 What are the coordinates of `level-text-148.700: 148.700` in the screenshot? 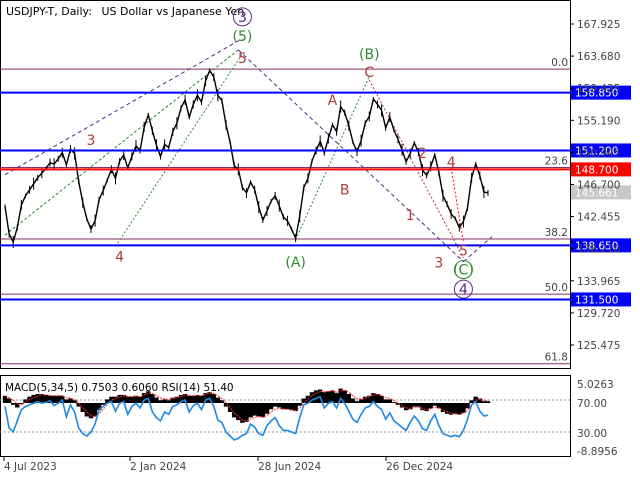 It's located at (596, 170).